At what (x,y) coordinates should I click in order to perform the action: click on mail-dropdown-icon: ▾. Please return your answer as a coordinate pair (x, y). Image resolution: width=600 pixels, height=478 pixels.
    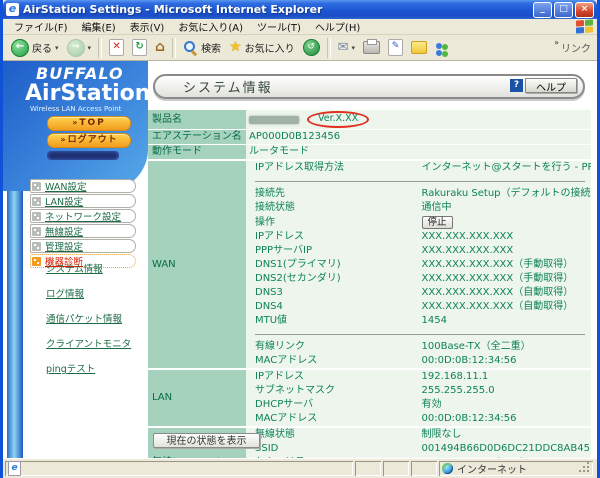
    Looking at the image, I should click on (354, 48).